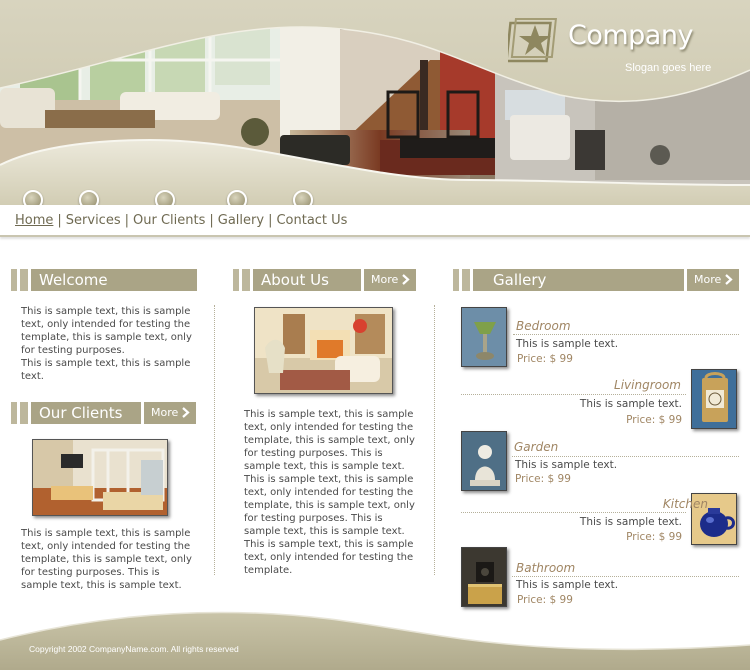 This screenshot has width=750, height=670. What do you see at coordinates (86, 413) in the screenshot?
I see `our-clients-title: Our Clients` at bounding box center [86, 413].